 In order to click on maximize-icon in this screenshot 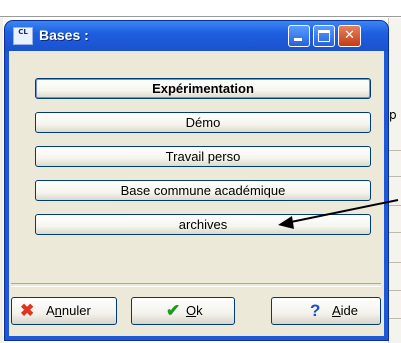, I will do `click(324, 36)`.